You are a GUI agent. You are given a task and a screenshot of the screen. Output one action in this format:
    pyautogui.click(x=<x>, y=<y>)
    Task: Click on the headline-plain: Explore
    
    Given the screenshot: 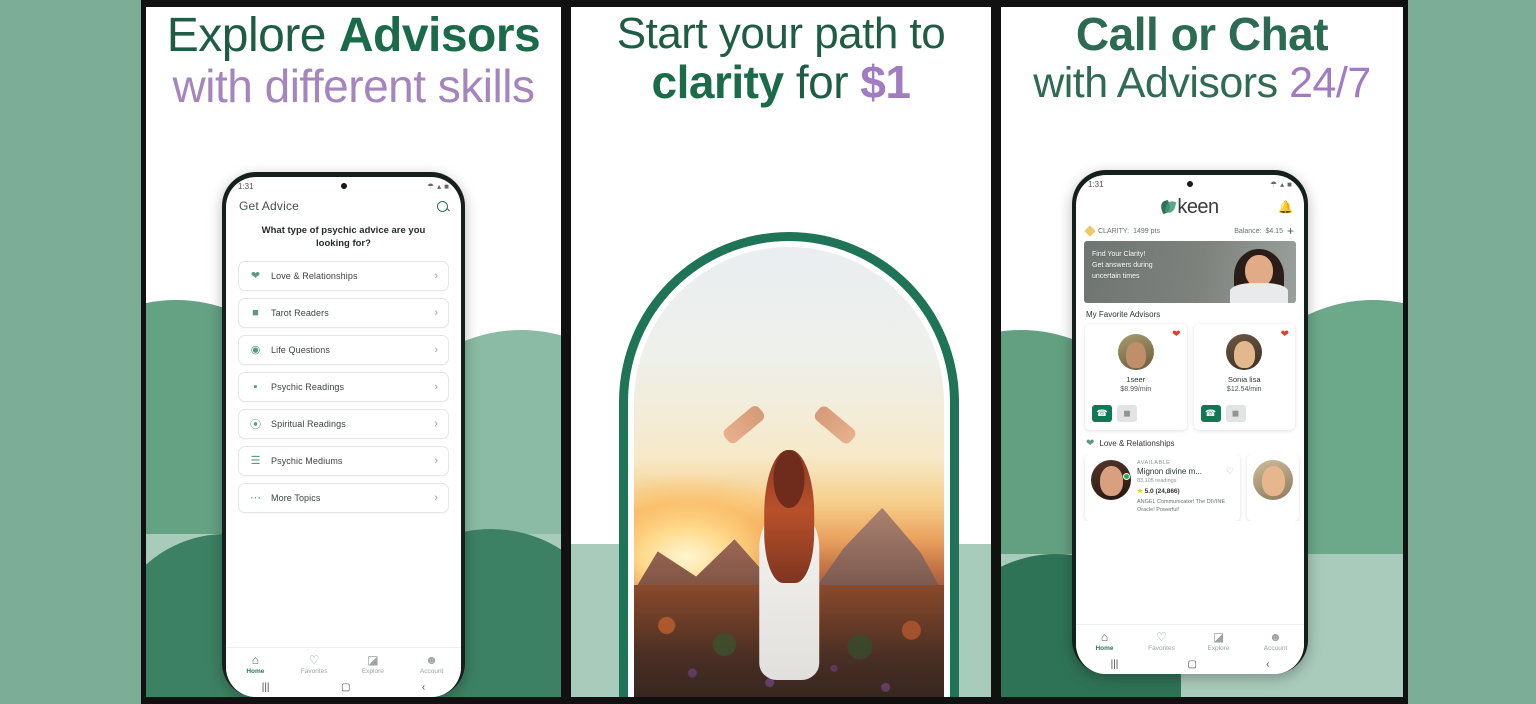 What is the action you would take?
    pyautogui.click(x=252, y=35)
    